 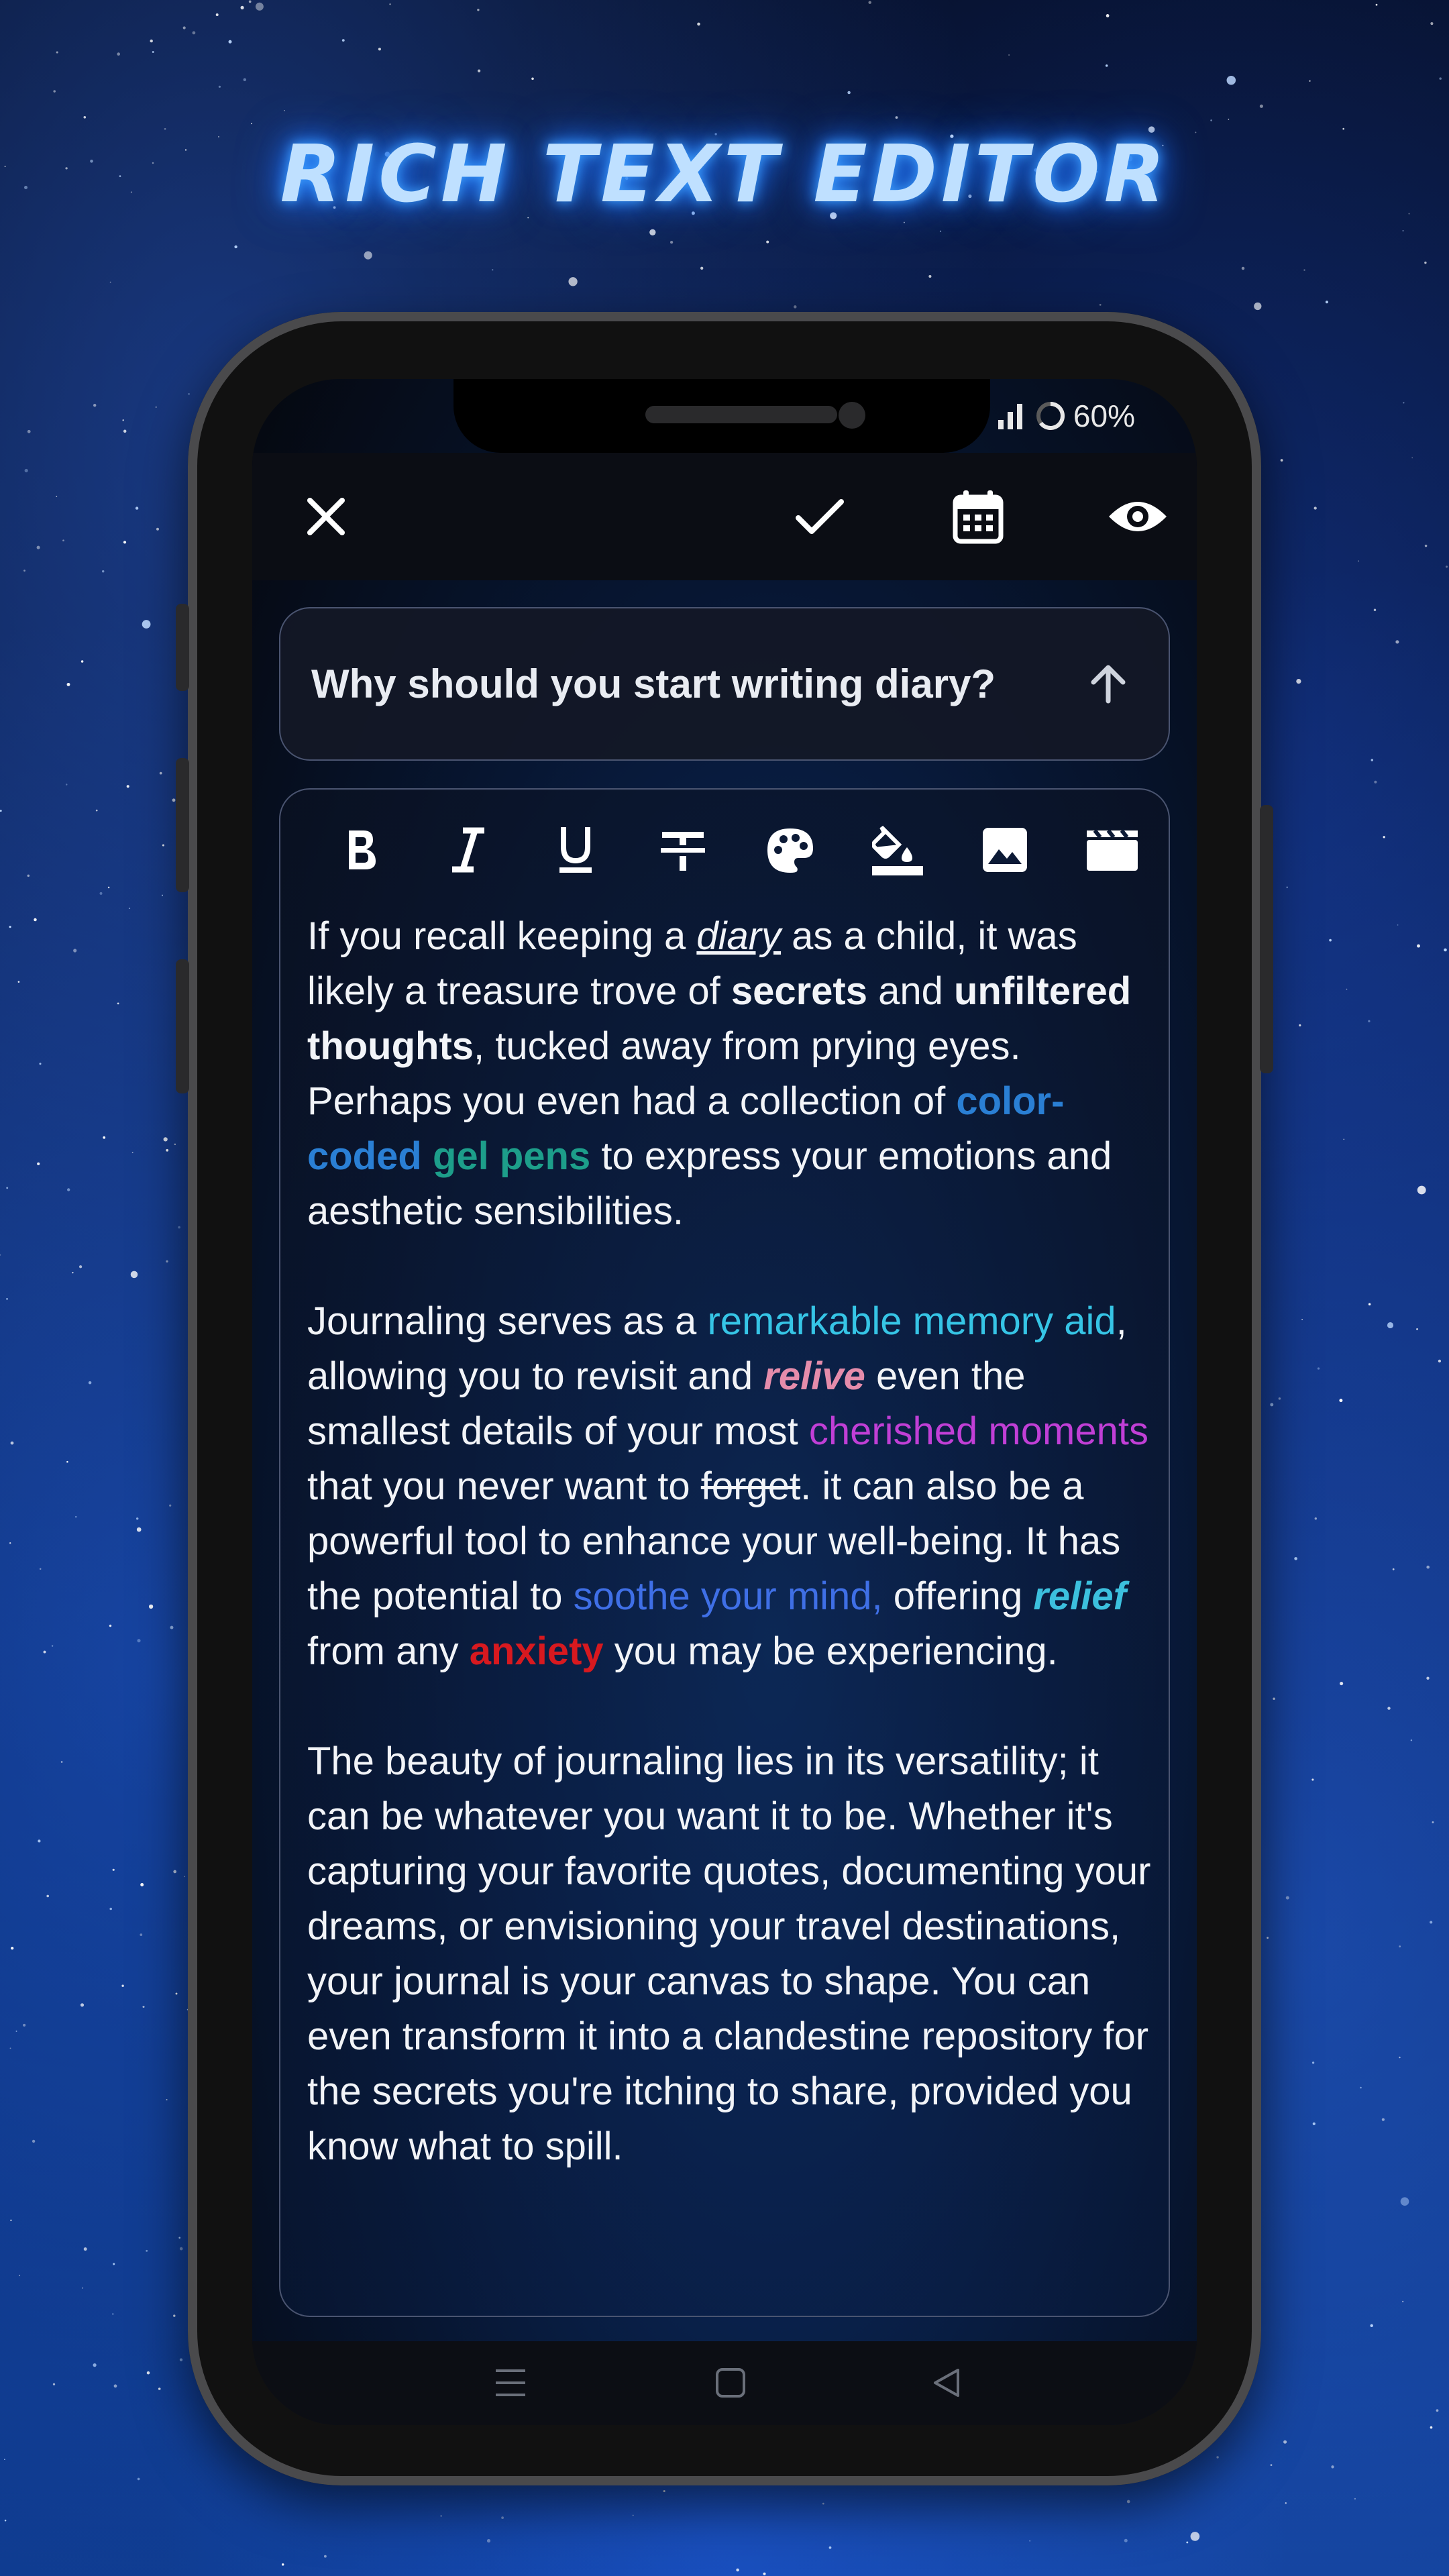 I want to click on entry-title-field: Why should you start writing diary?, so click(x=724, y=684).